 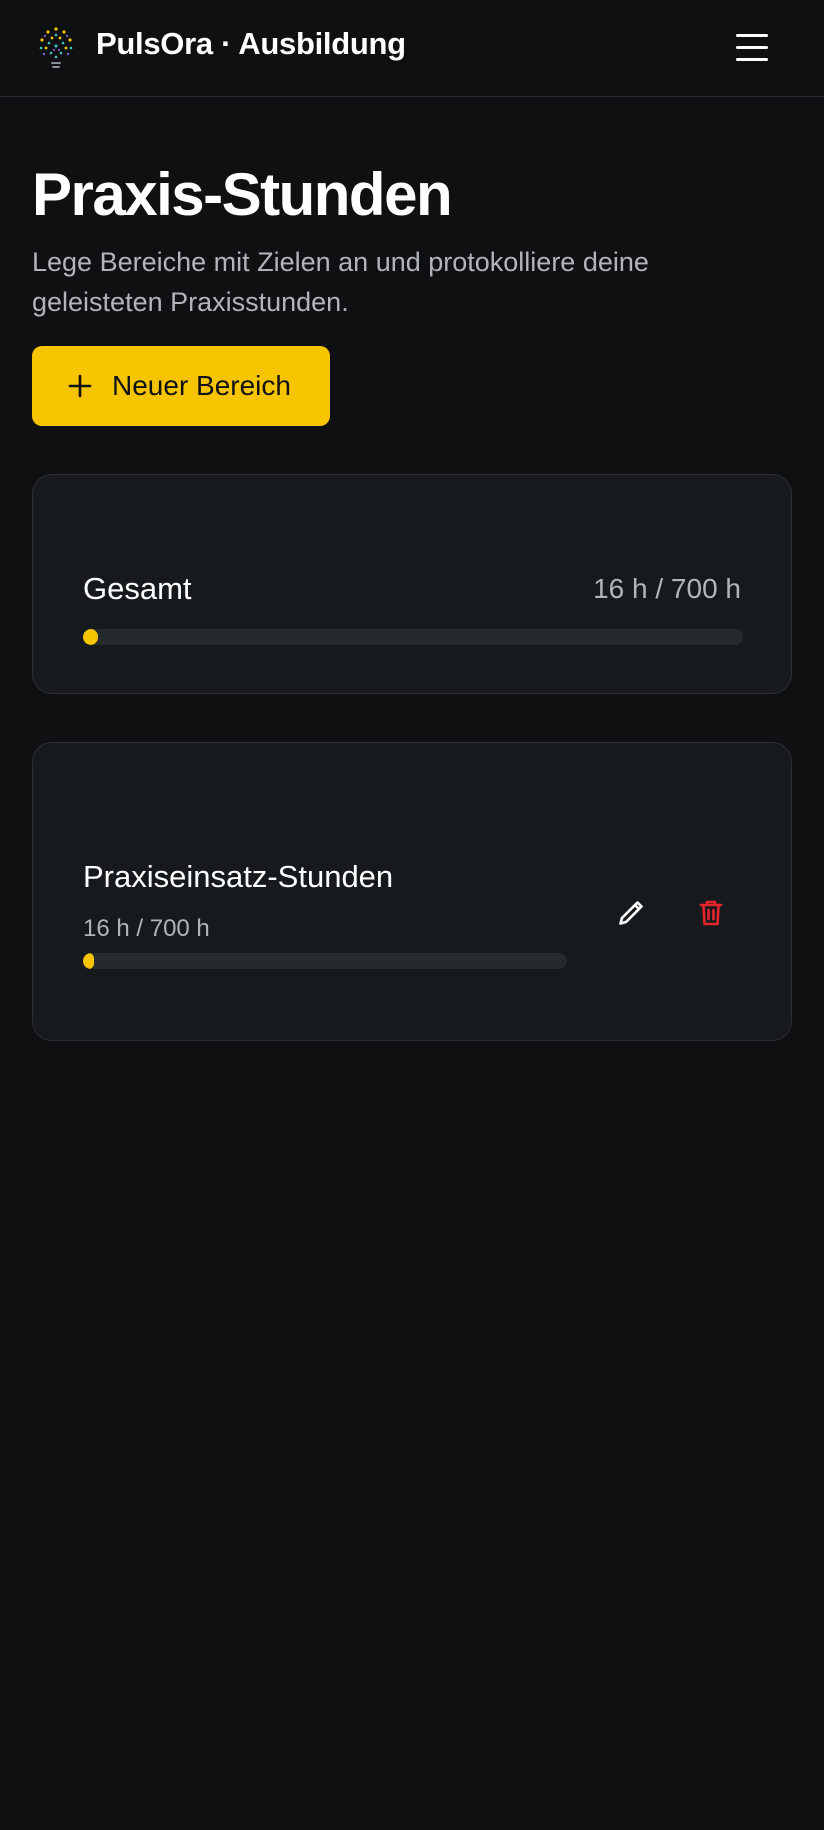 I want to click on plus-icon, so click(x=80, y=386).